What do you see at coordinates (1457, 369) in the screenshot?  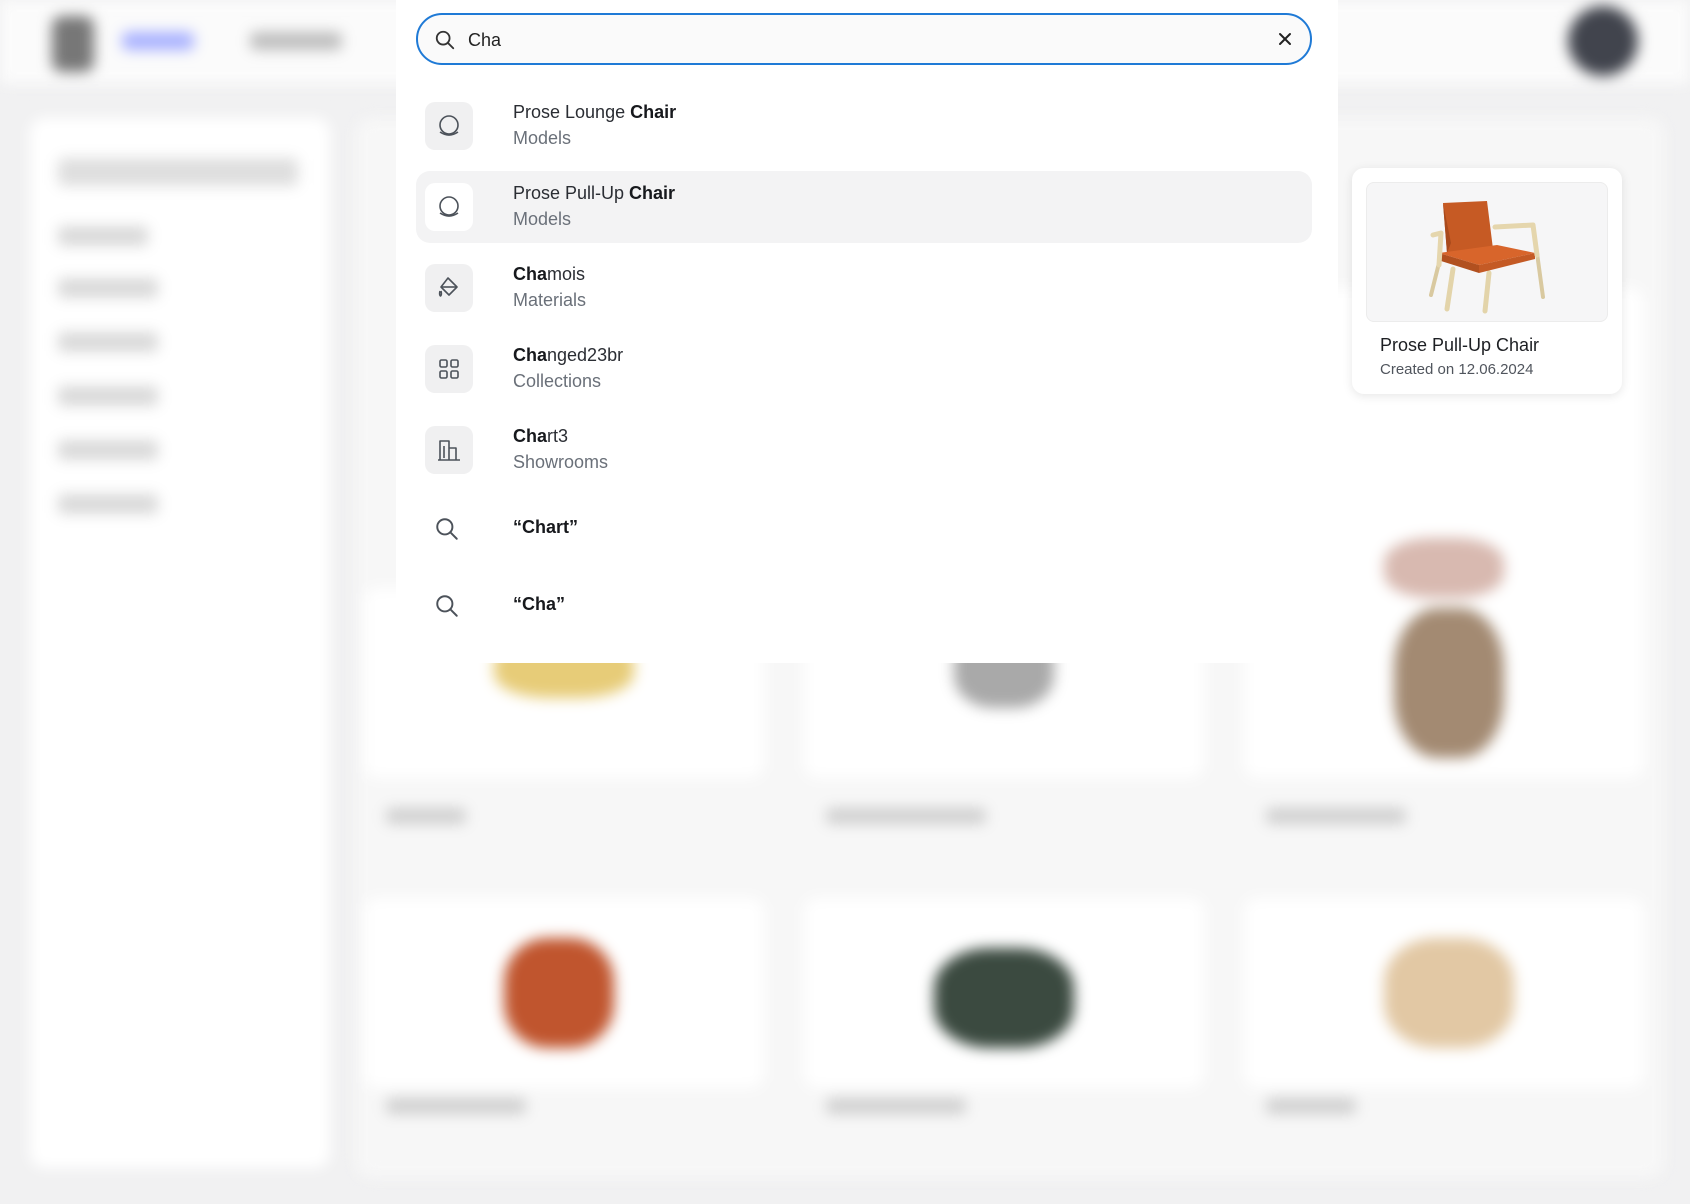 I see `preview-created-date: Created on 12.06.2024` at bounding box center [1457, 369].